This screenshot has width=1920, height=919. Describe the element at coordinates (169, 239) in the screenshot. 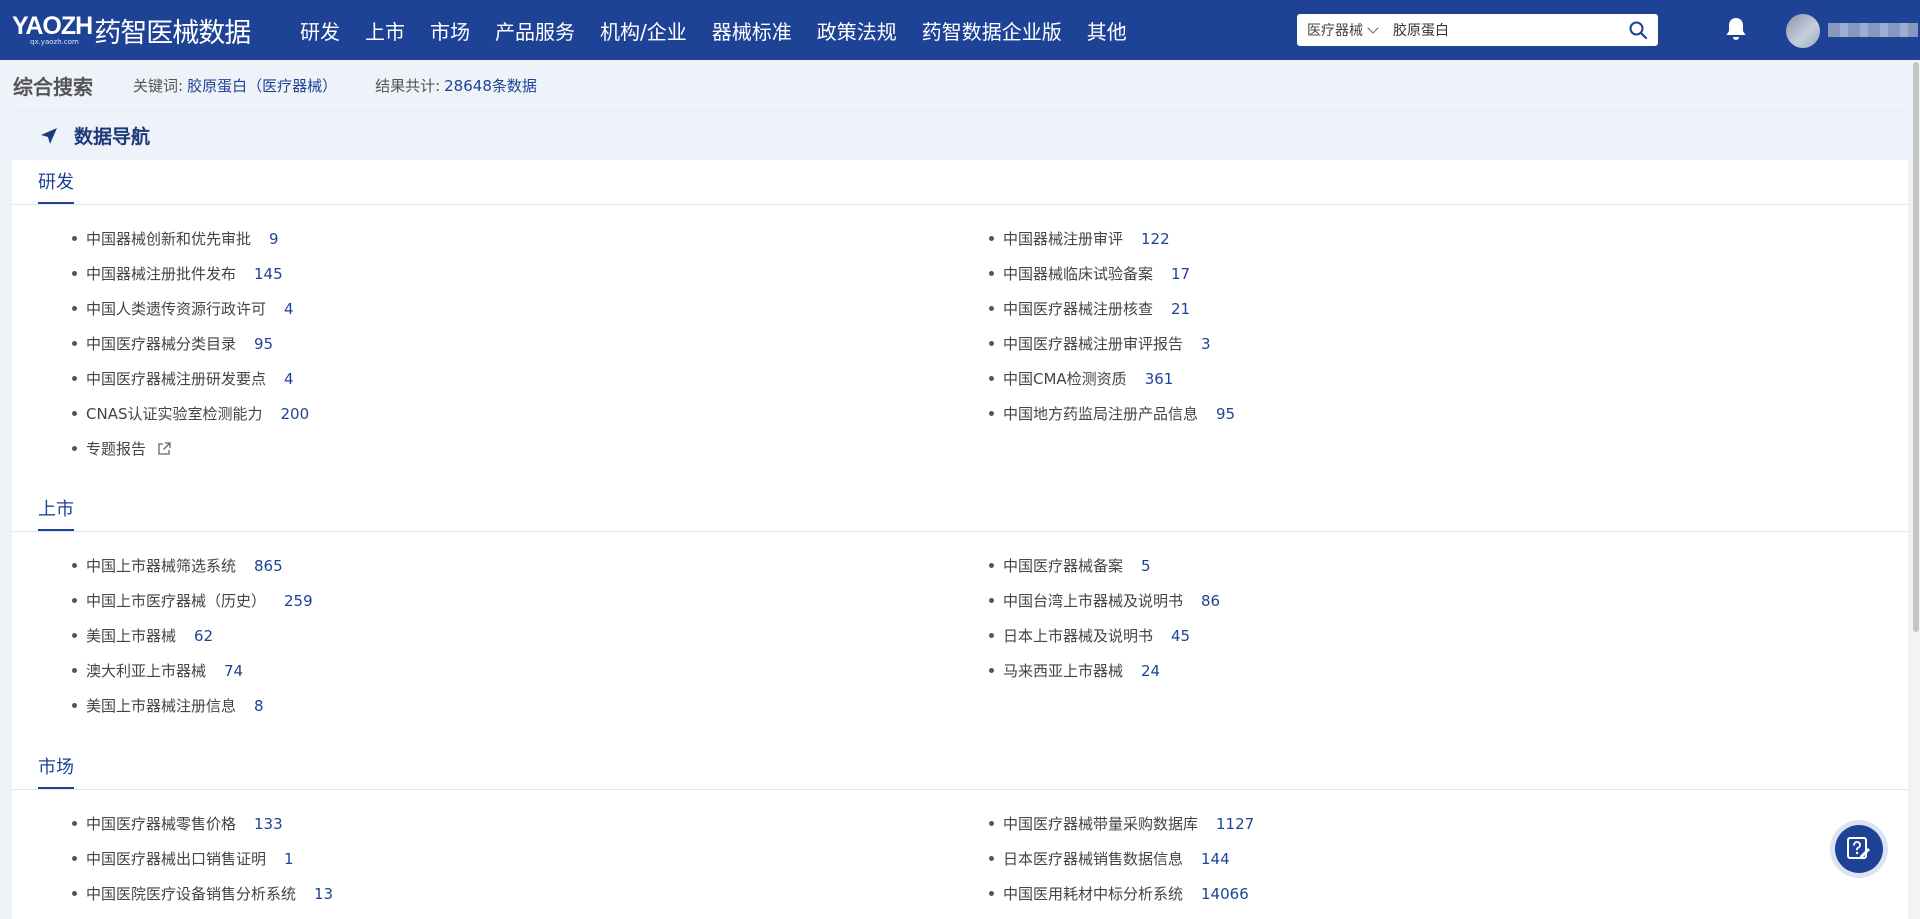

I see `item-label: 中国器械创新和优先审批` at that location.